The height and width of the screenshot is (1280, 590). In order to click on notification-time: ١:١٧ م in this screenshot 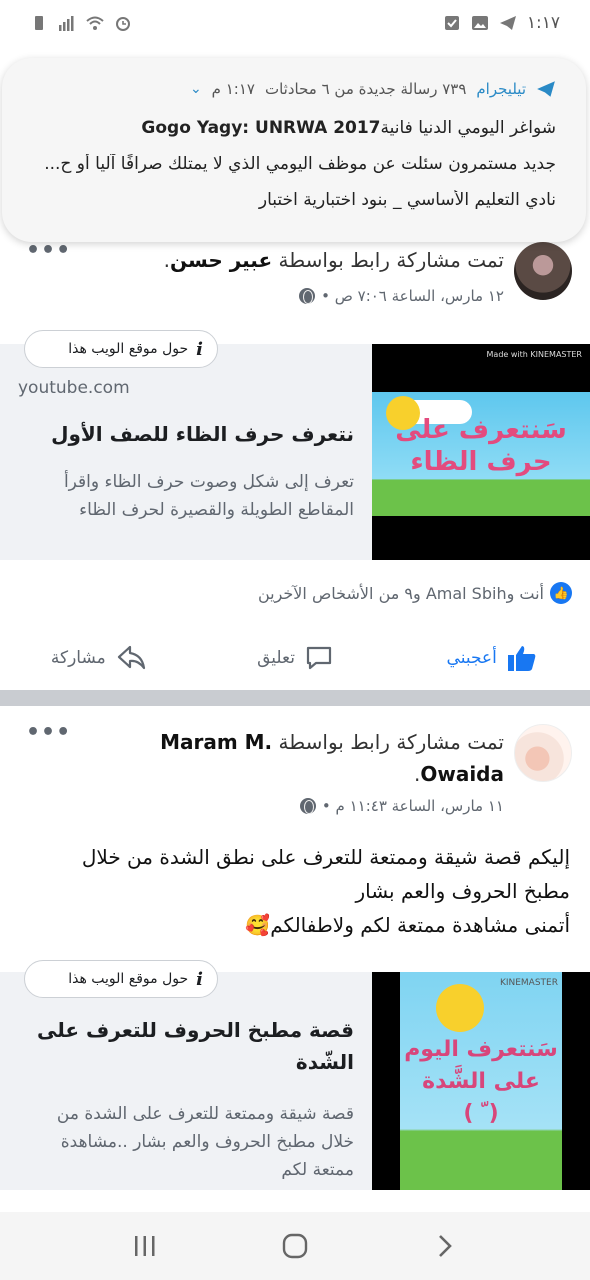, I will do `click(233, 89)`.